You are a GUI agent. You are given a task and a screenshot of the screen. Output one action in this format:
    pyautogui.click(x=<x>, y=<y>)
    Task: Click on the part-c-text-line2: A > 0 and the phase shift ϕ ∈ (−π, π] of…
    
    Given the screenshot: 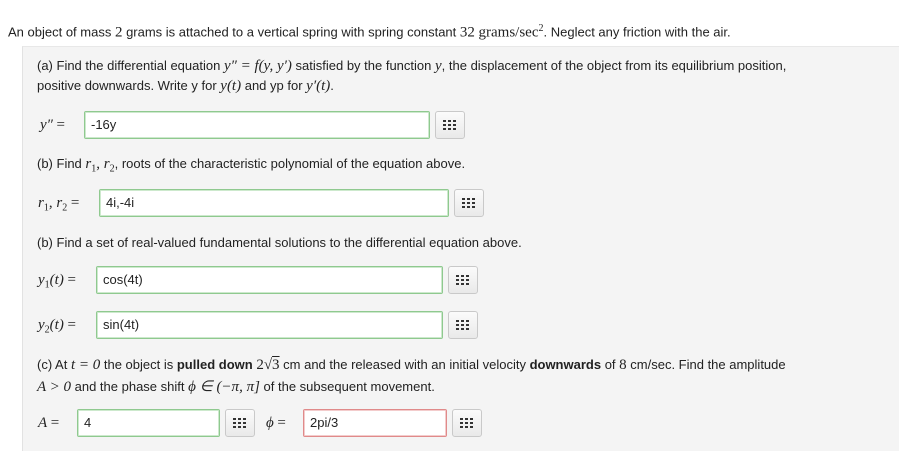 What is the action you would take?
    pyautogui.click(x=236, y=387)
    